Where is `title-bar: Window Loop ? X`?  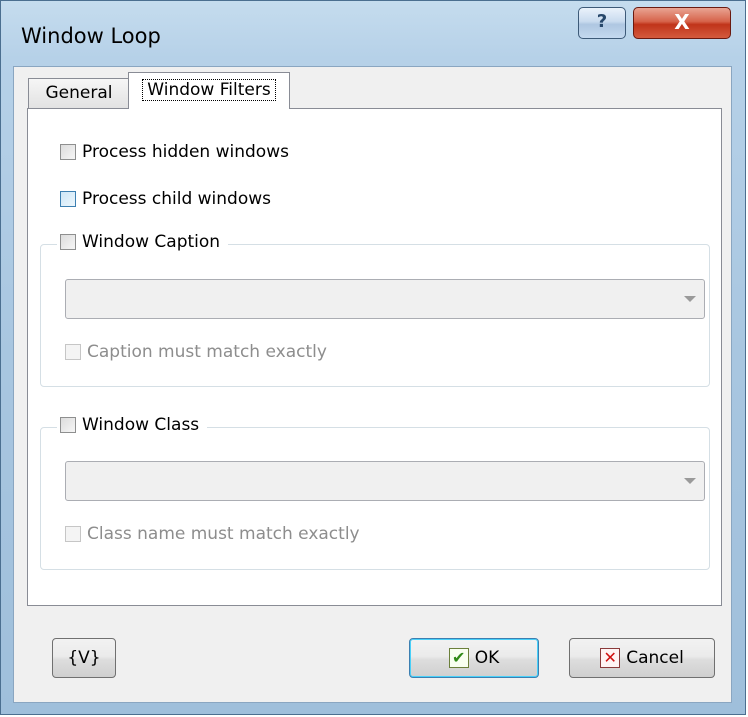
title-bar: Window Loop ? X is located at coordinates (373, 33).